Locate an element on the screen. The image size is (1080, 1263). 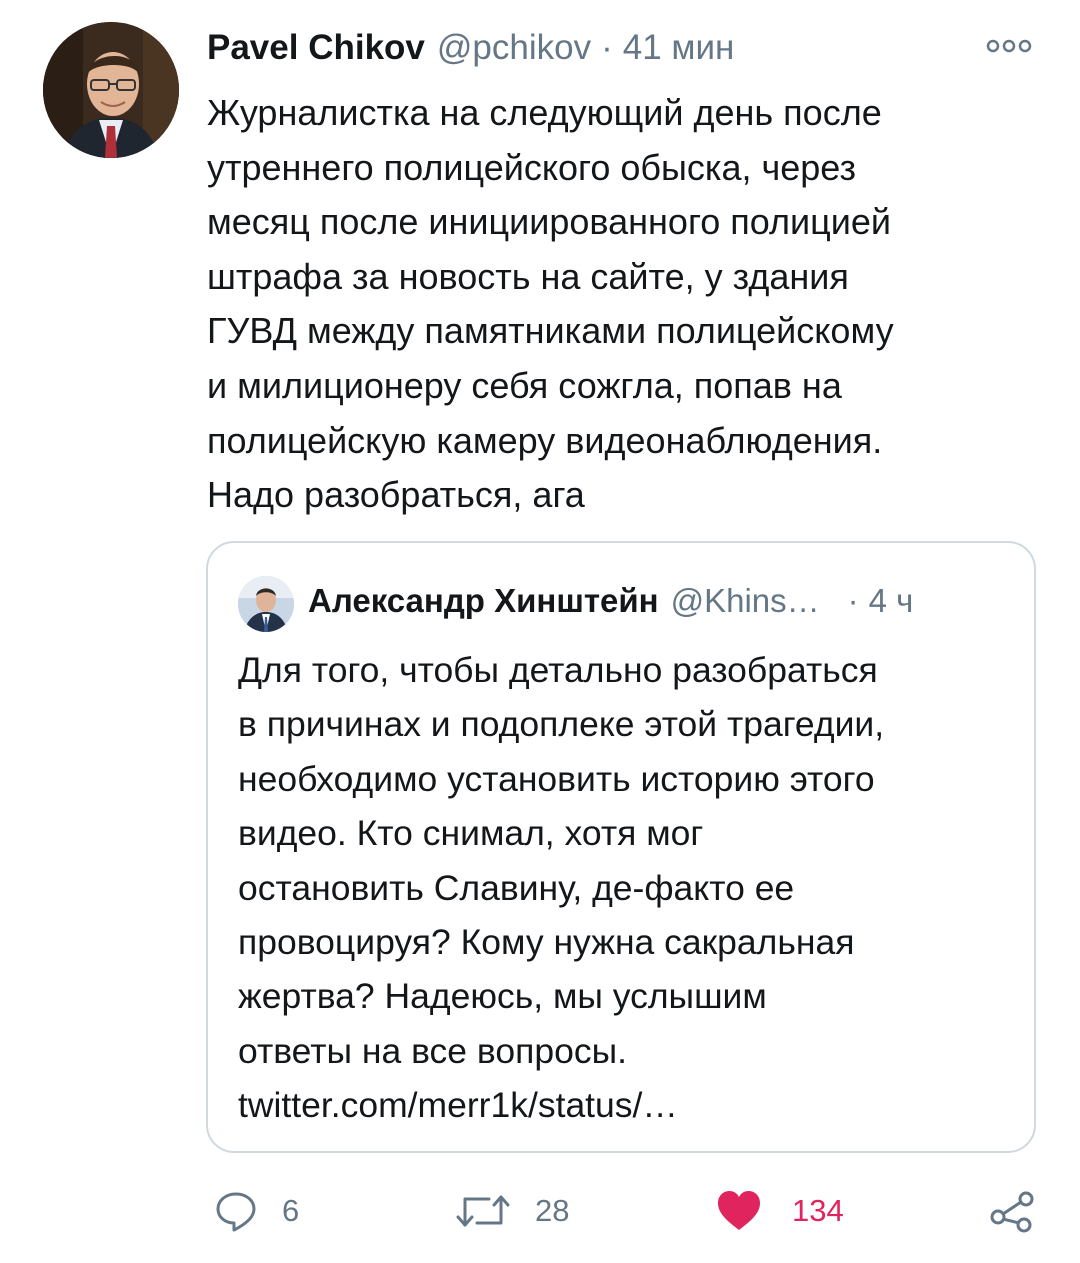
author-name: Pavel Chikov is located at coordinates (316, 48).